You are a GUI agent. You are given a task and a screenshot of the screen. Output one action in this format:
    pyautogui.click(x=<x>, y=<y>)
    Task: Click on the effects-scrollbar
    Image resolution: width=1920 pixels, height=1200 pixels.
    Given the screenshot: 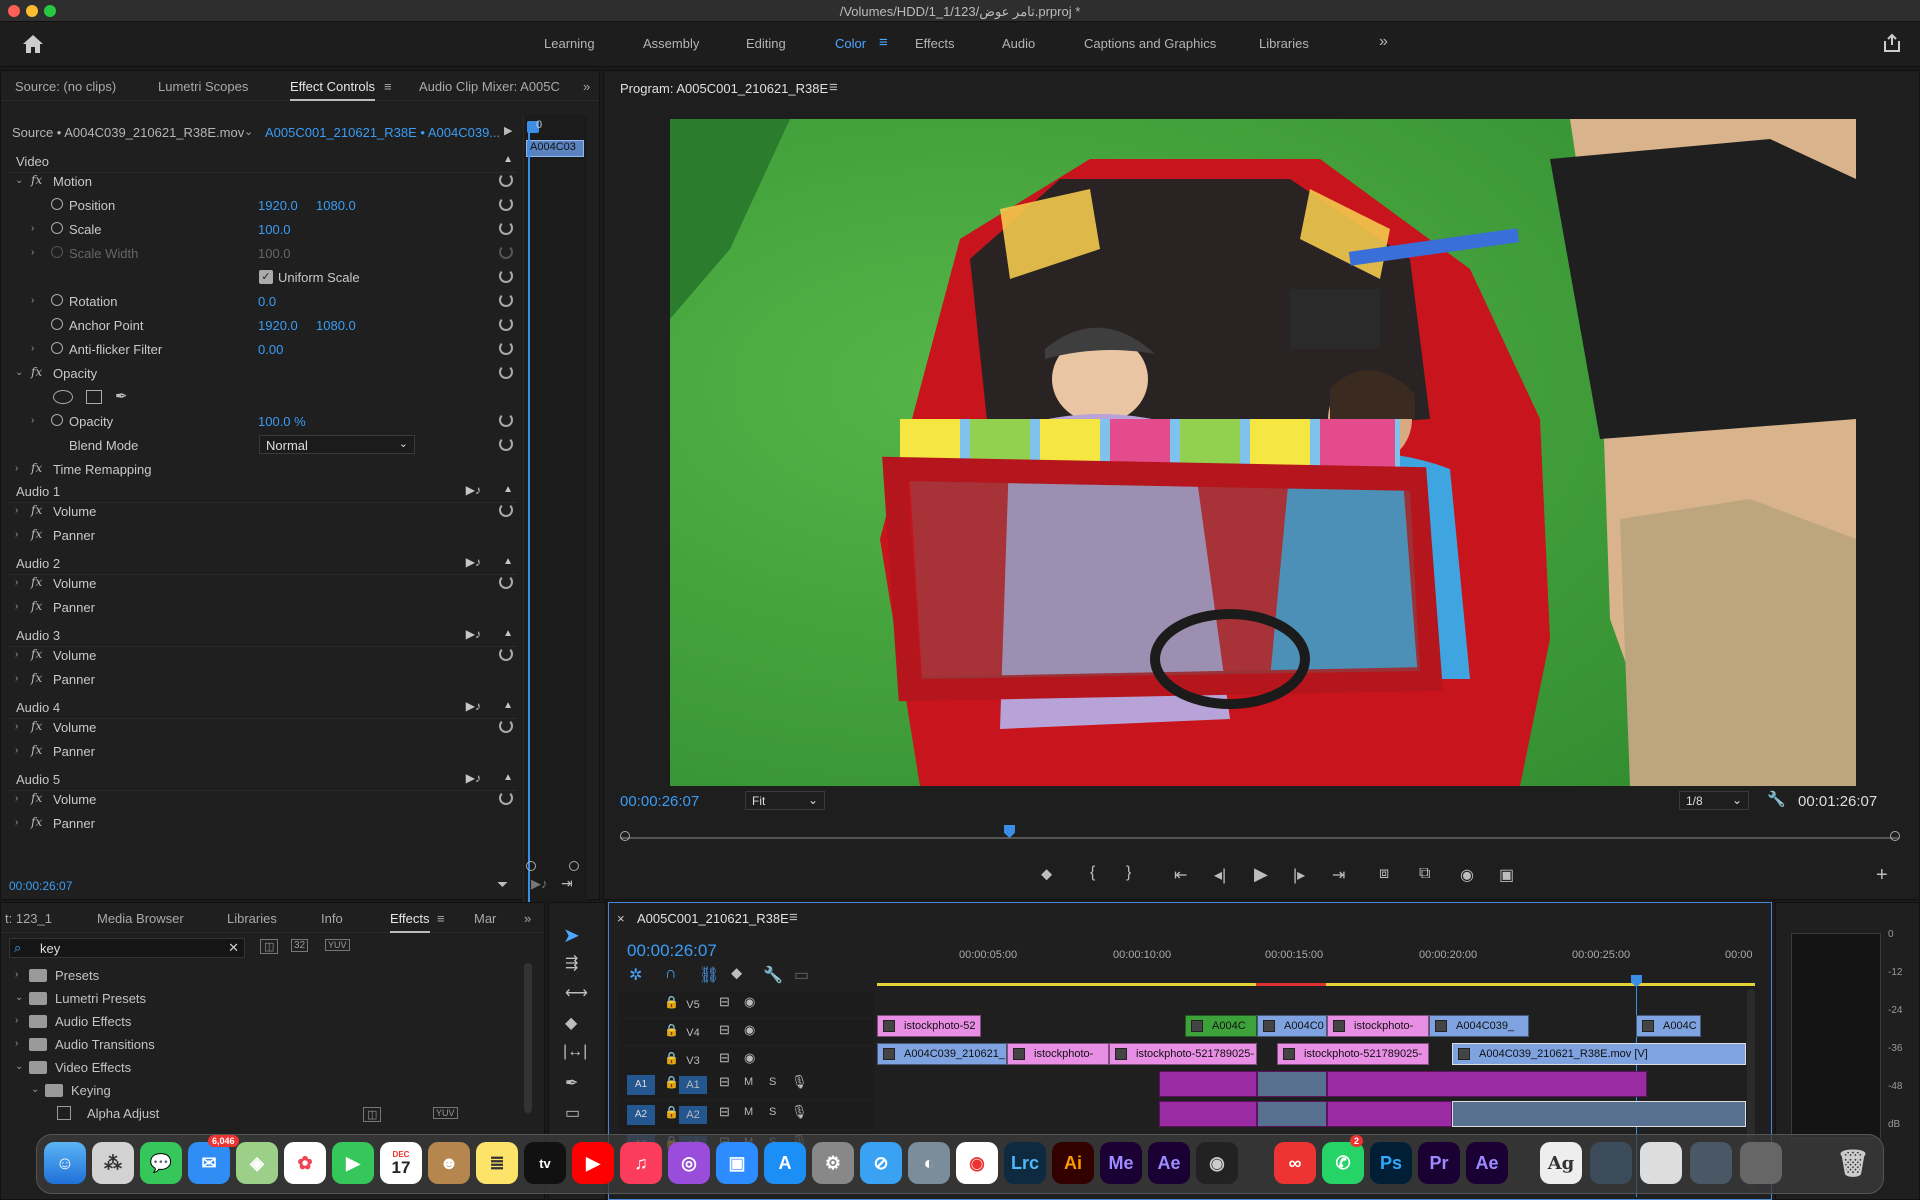 What is the action you would take?
    pyautogui.click(x=528, y=1038)
    